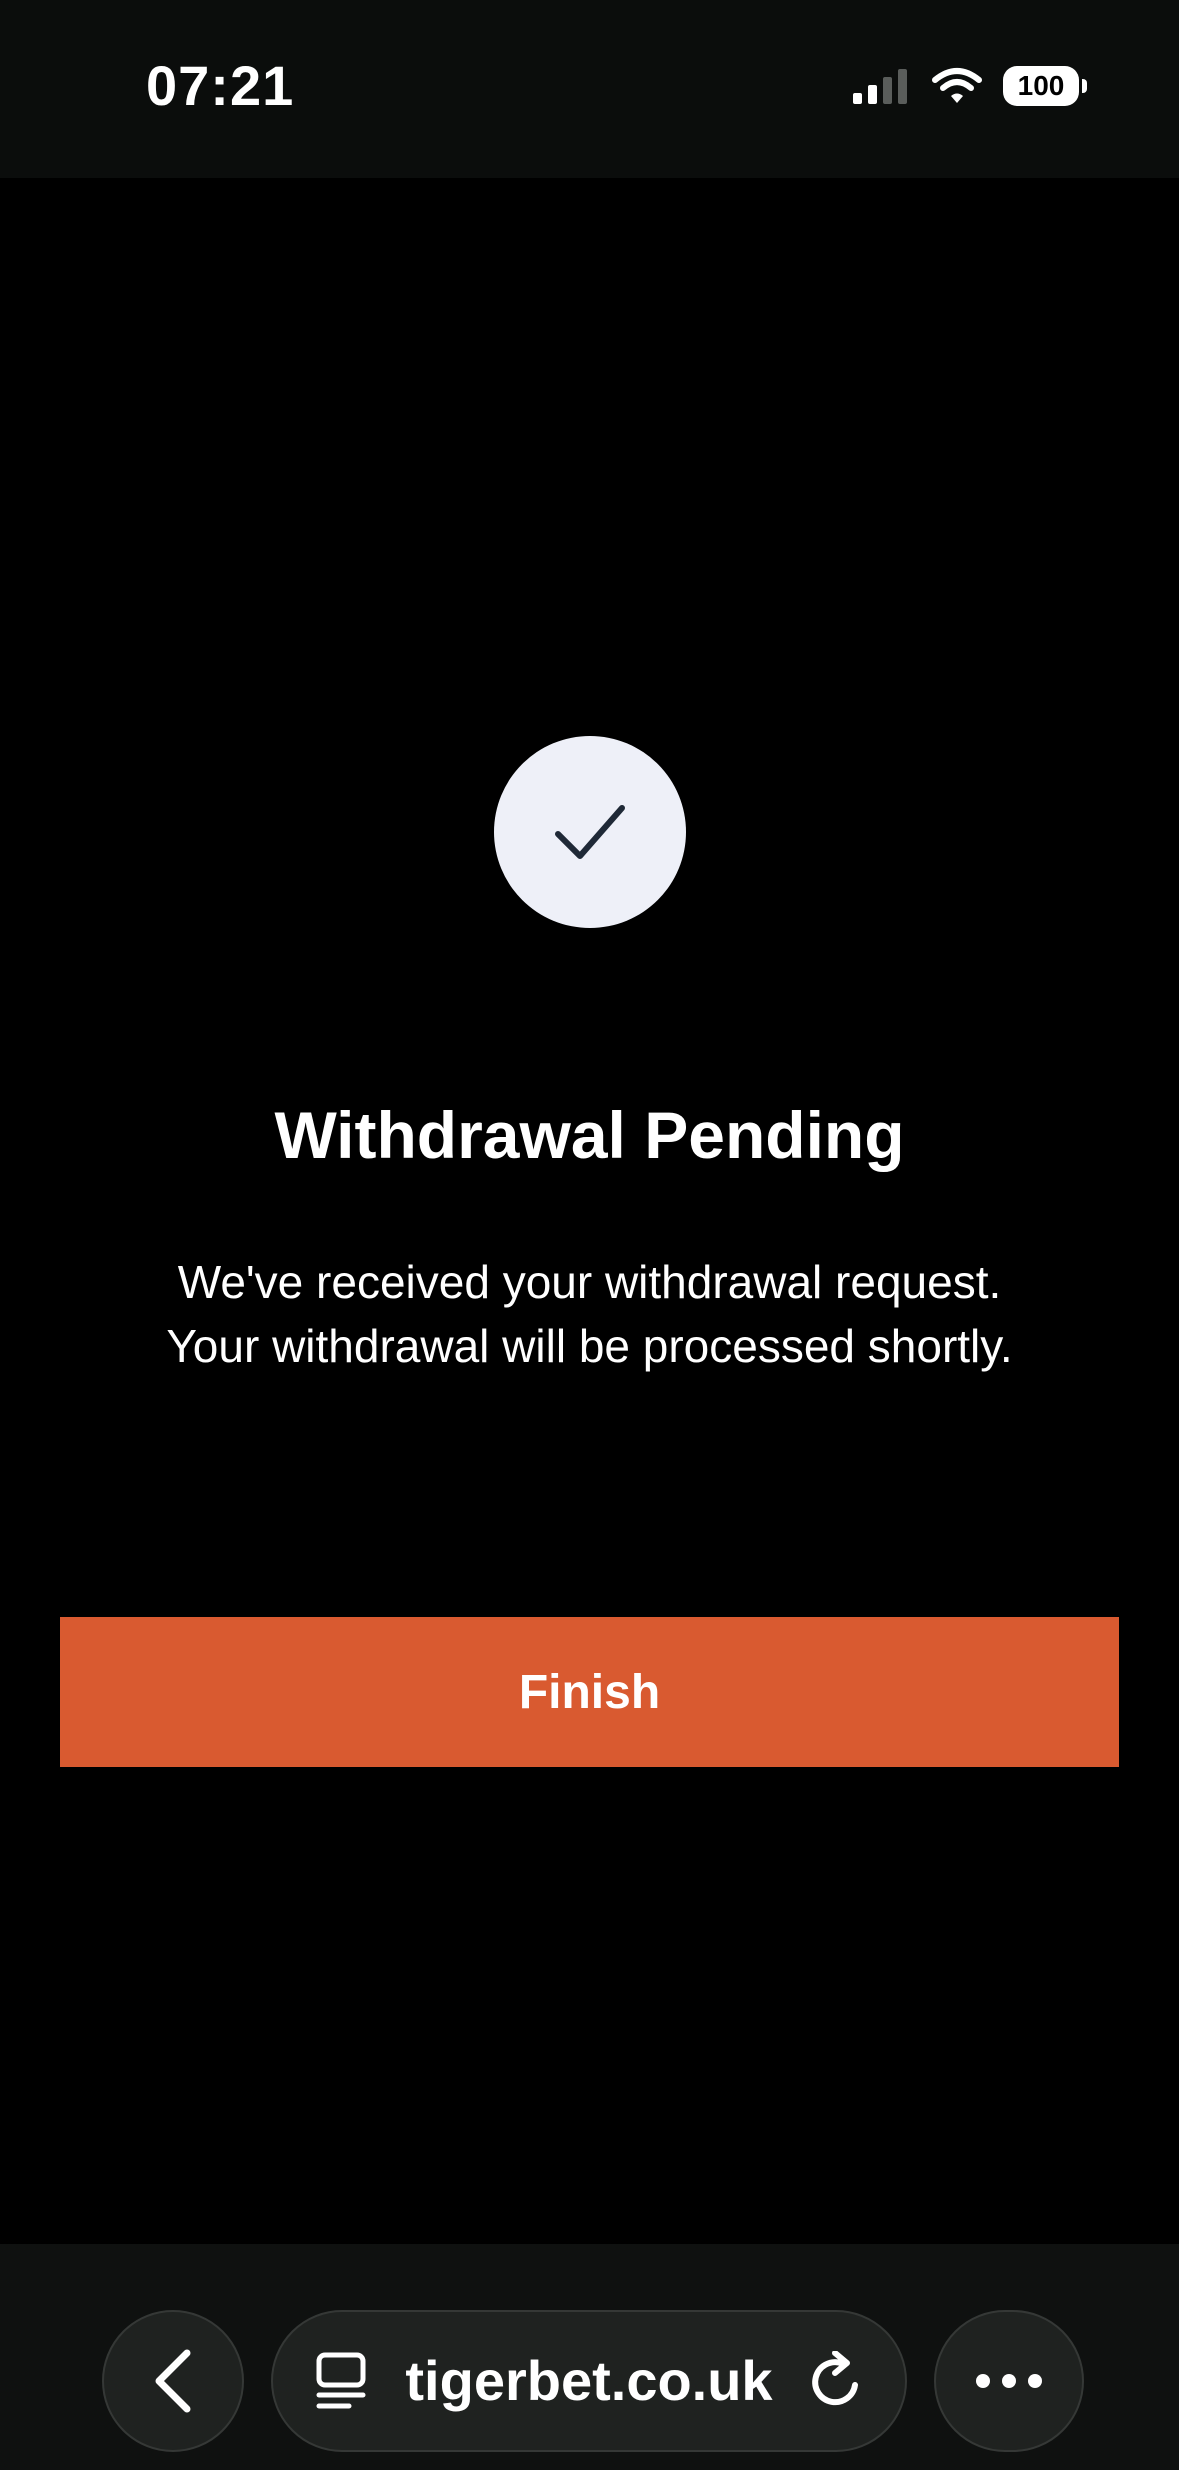 The width and height of the screenshot is (1179, 2470). I want to click on status-time: 07:21, so click(220, 85).